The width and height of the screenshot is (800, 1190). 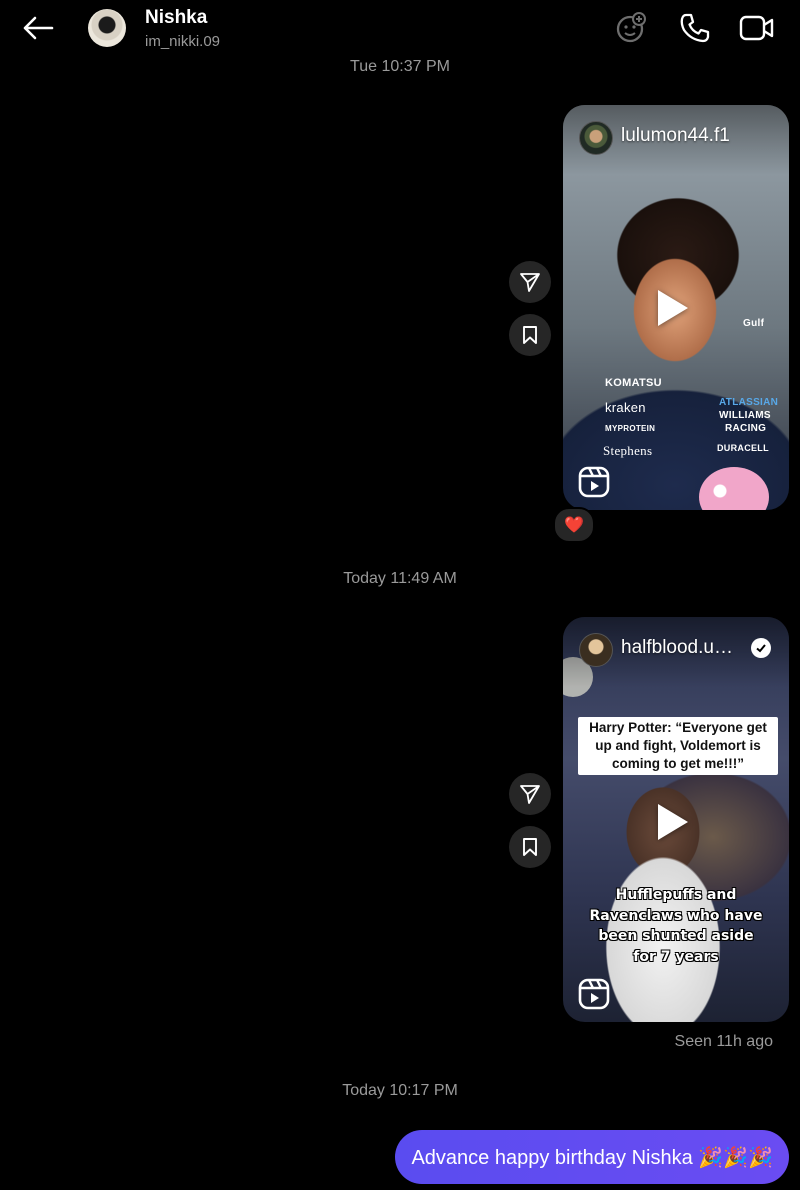 What do you see at coordinates (630, 428) in the screenshot?
I see `jacket-logo-text: MYPROTEIN` at bounding box center [630, 428].